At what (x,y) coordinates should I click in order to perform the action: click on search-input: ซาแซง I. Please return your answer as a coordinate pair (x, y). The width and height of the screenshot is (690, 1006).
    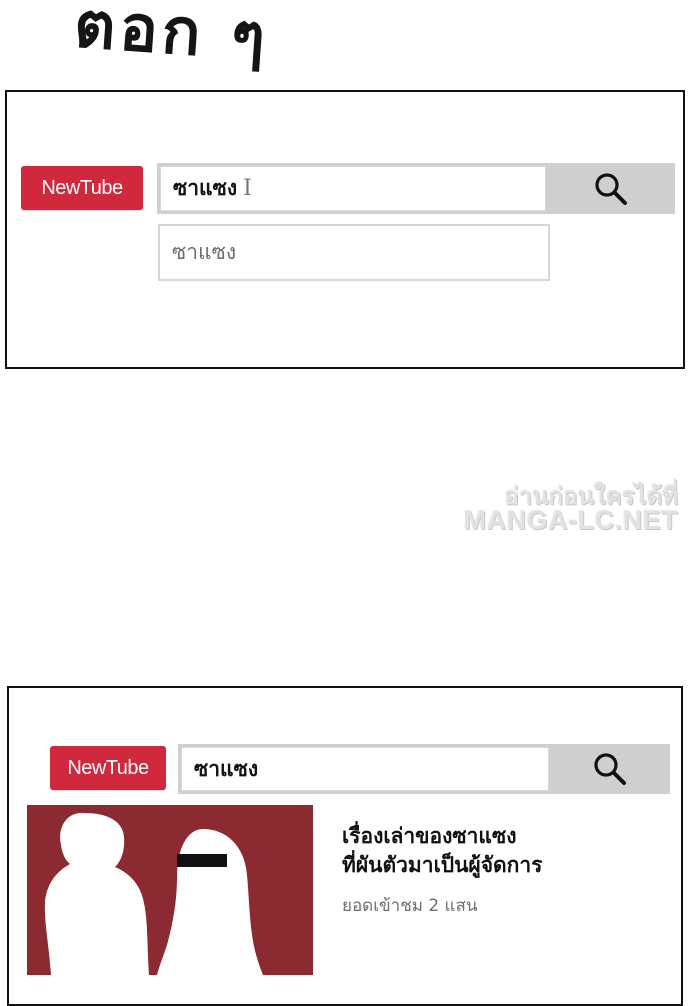
    Looking at the image, I should click on (353, 188).